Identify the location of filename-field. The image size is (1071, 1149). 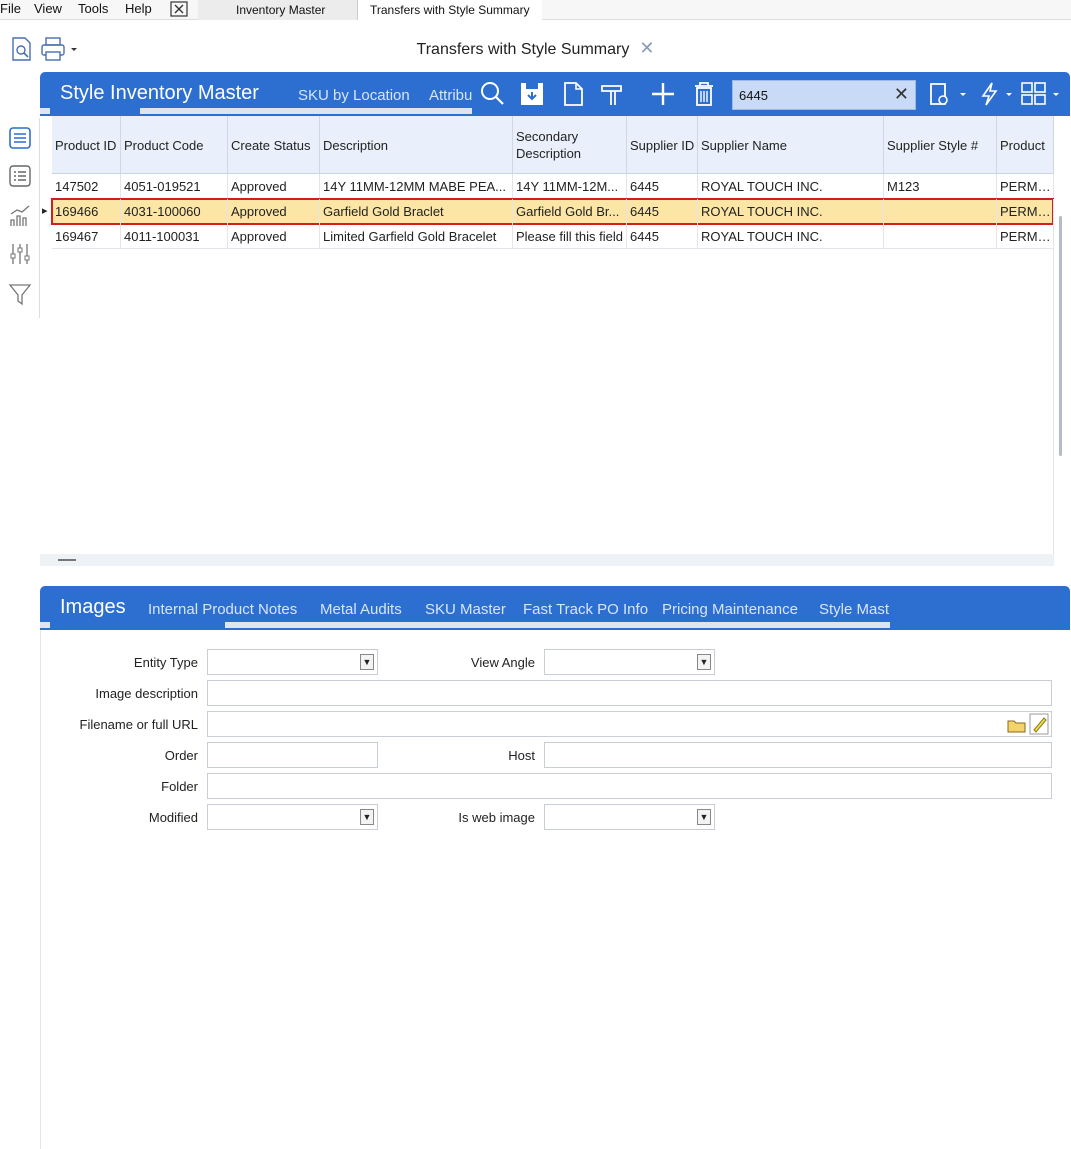
(629, 724).